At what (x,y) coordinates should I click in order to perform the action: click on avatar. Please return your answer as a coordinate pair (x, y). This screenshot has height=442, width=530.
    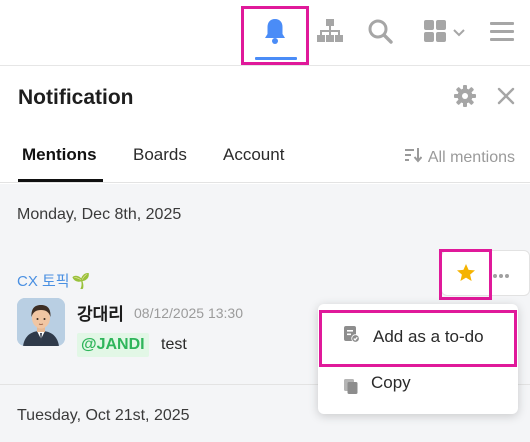
    Looking at the image, I should click on (41, 322).